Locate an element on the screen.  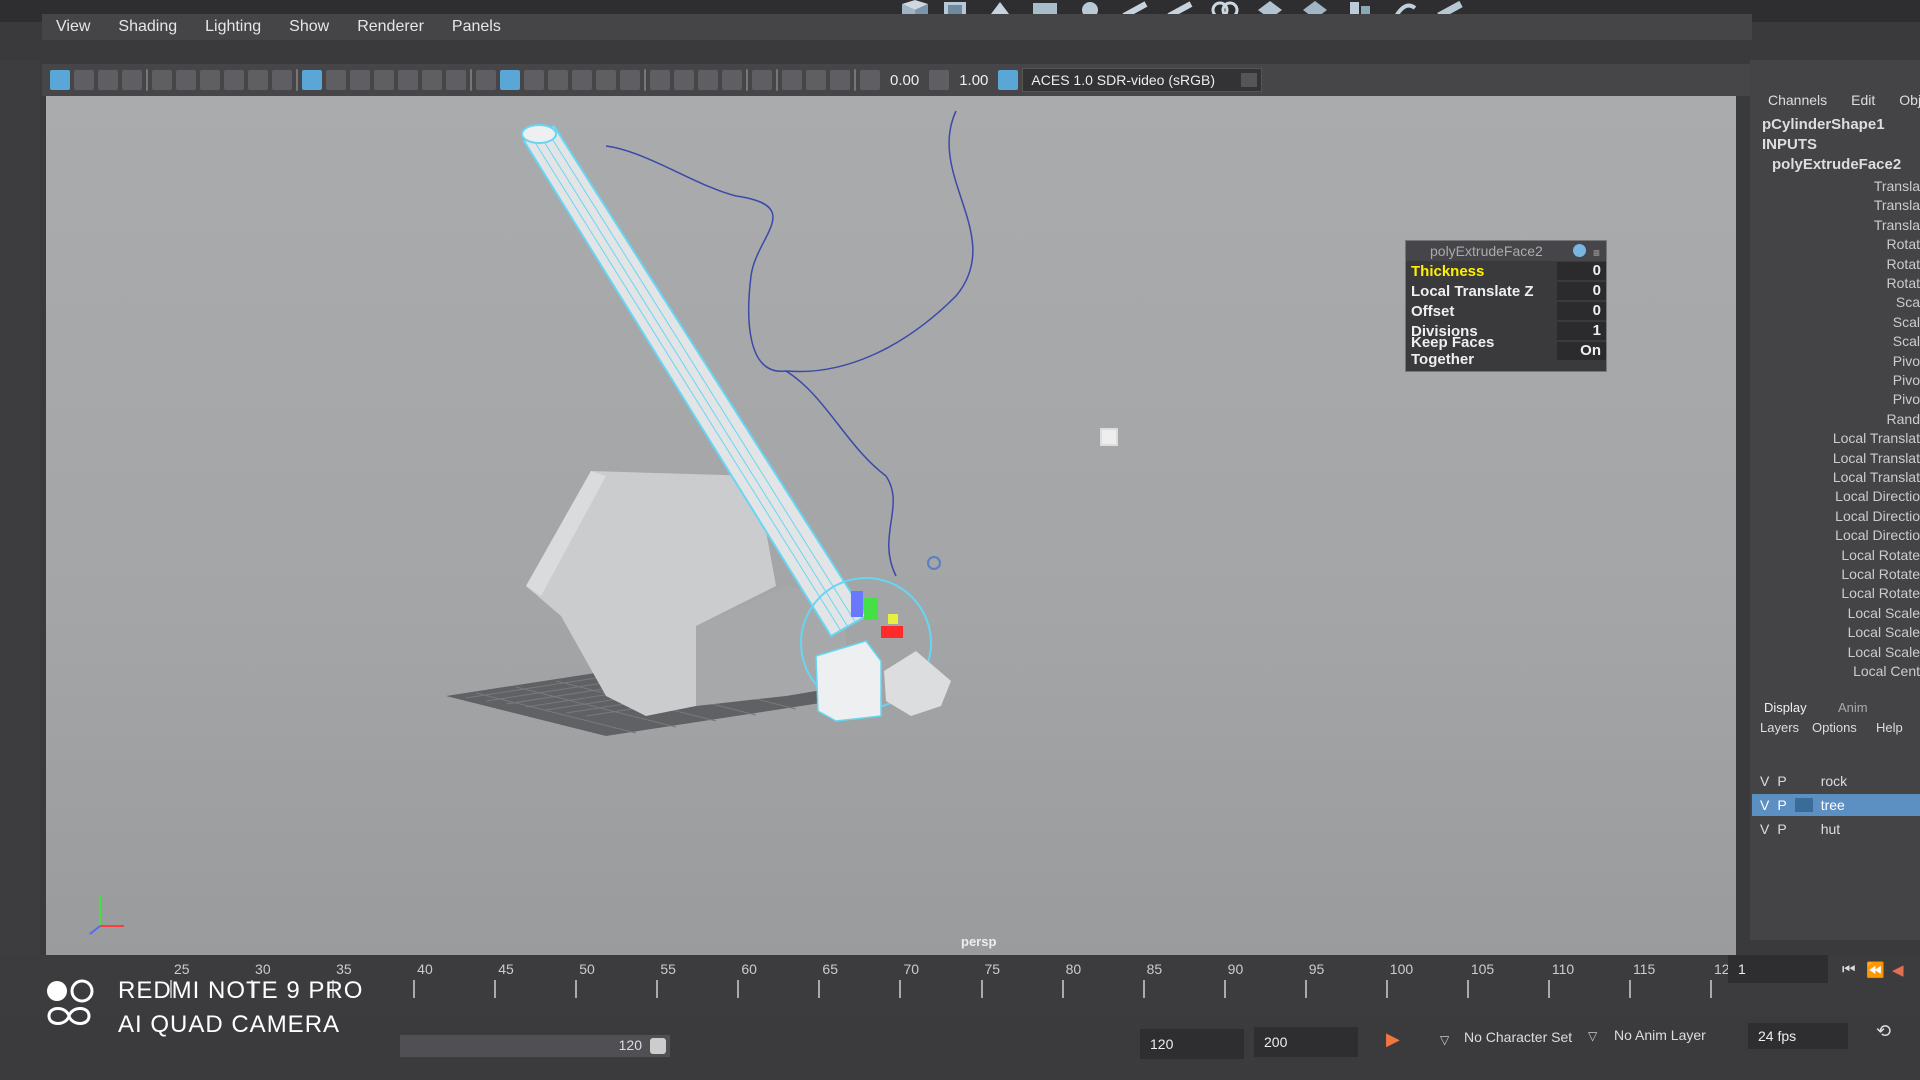
manipulator-y-handle is located at coordinates (871, 609).